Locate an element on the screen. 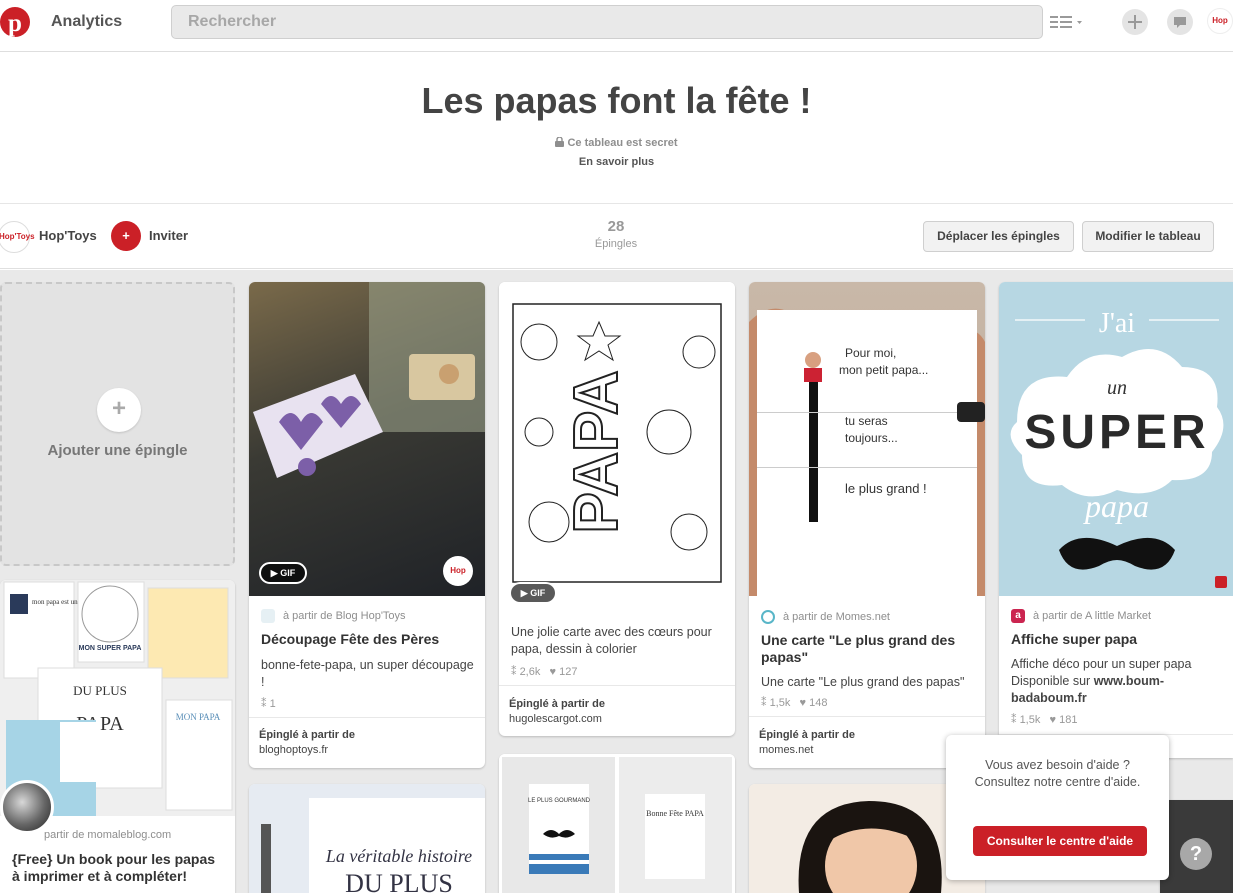 The height and width of the screenshot is (893, 1233). svg-text: p is located at coordinates (15, 23).